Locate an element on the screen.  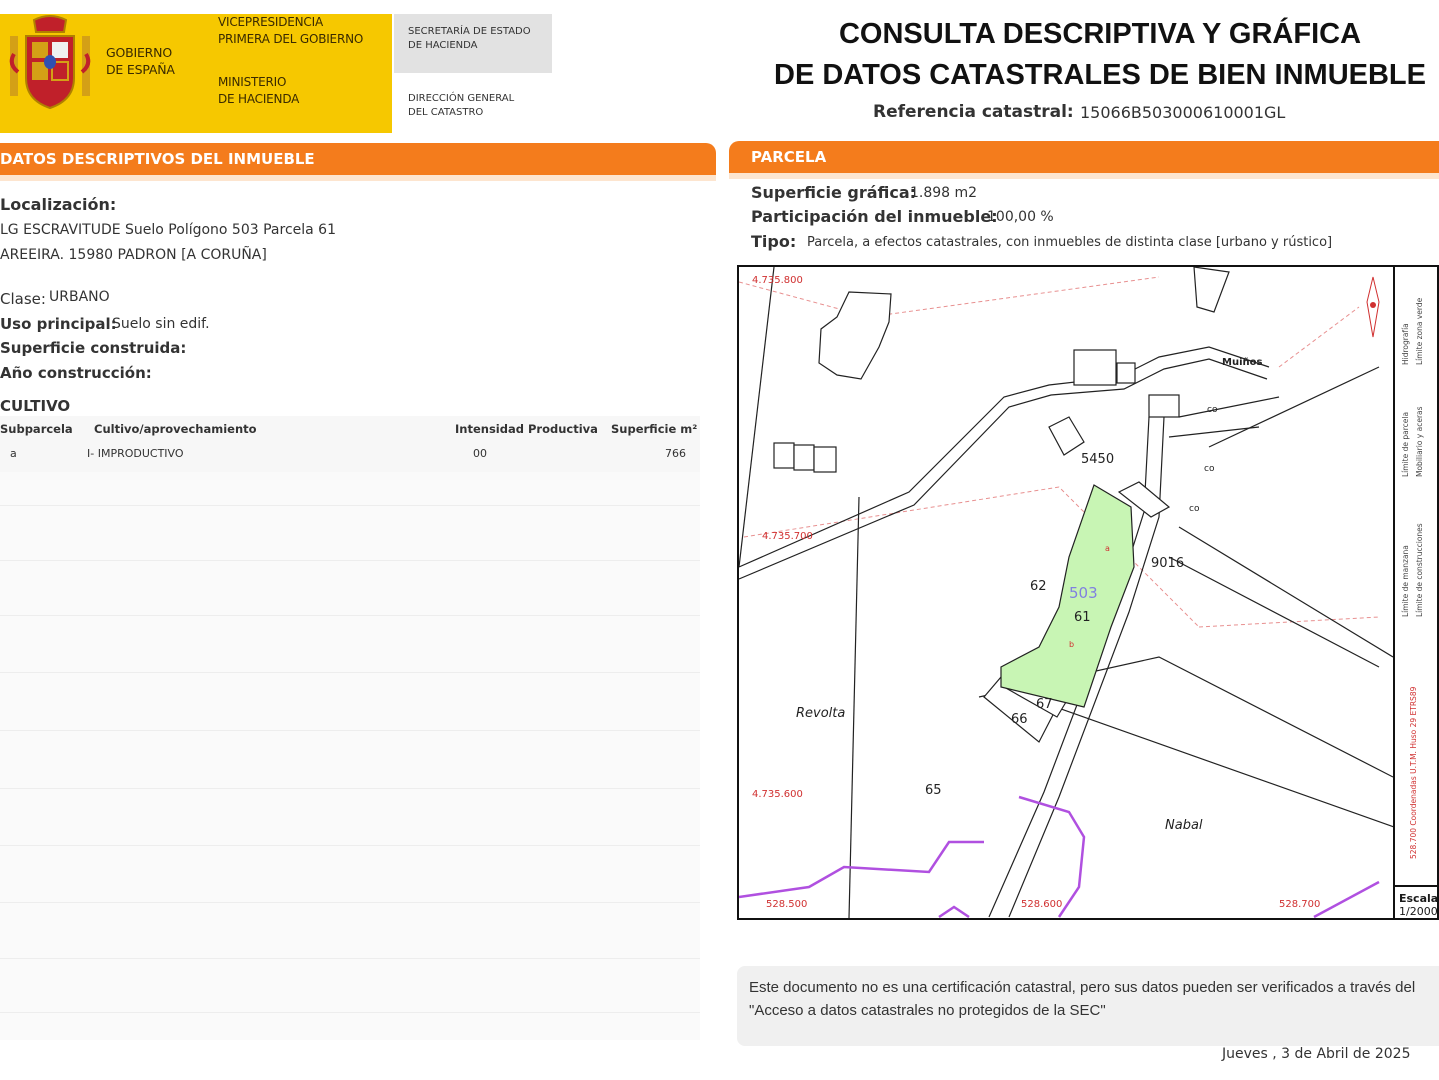
section-bar-parcela: PARCELA is located at coordinates (1084, 157).